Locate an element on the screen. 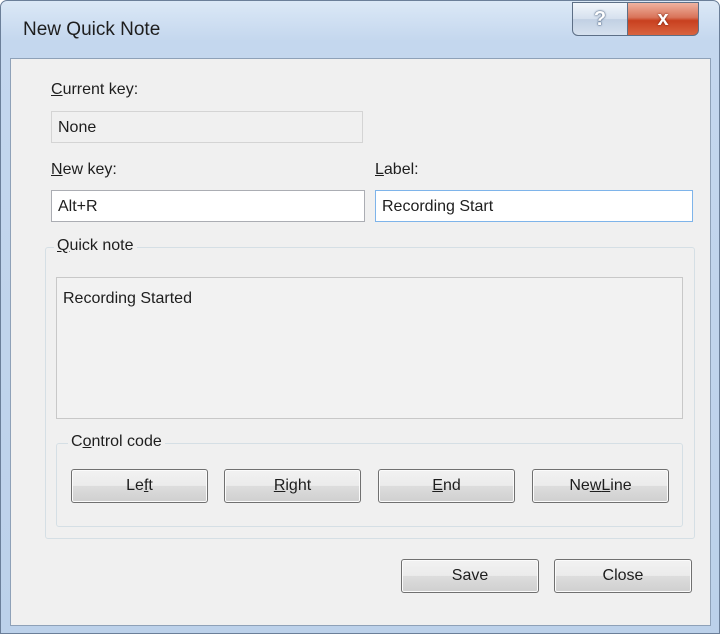 The height and width of the screenshot is (634, 720). help-button: ? is located at coordinates (600, 19).